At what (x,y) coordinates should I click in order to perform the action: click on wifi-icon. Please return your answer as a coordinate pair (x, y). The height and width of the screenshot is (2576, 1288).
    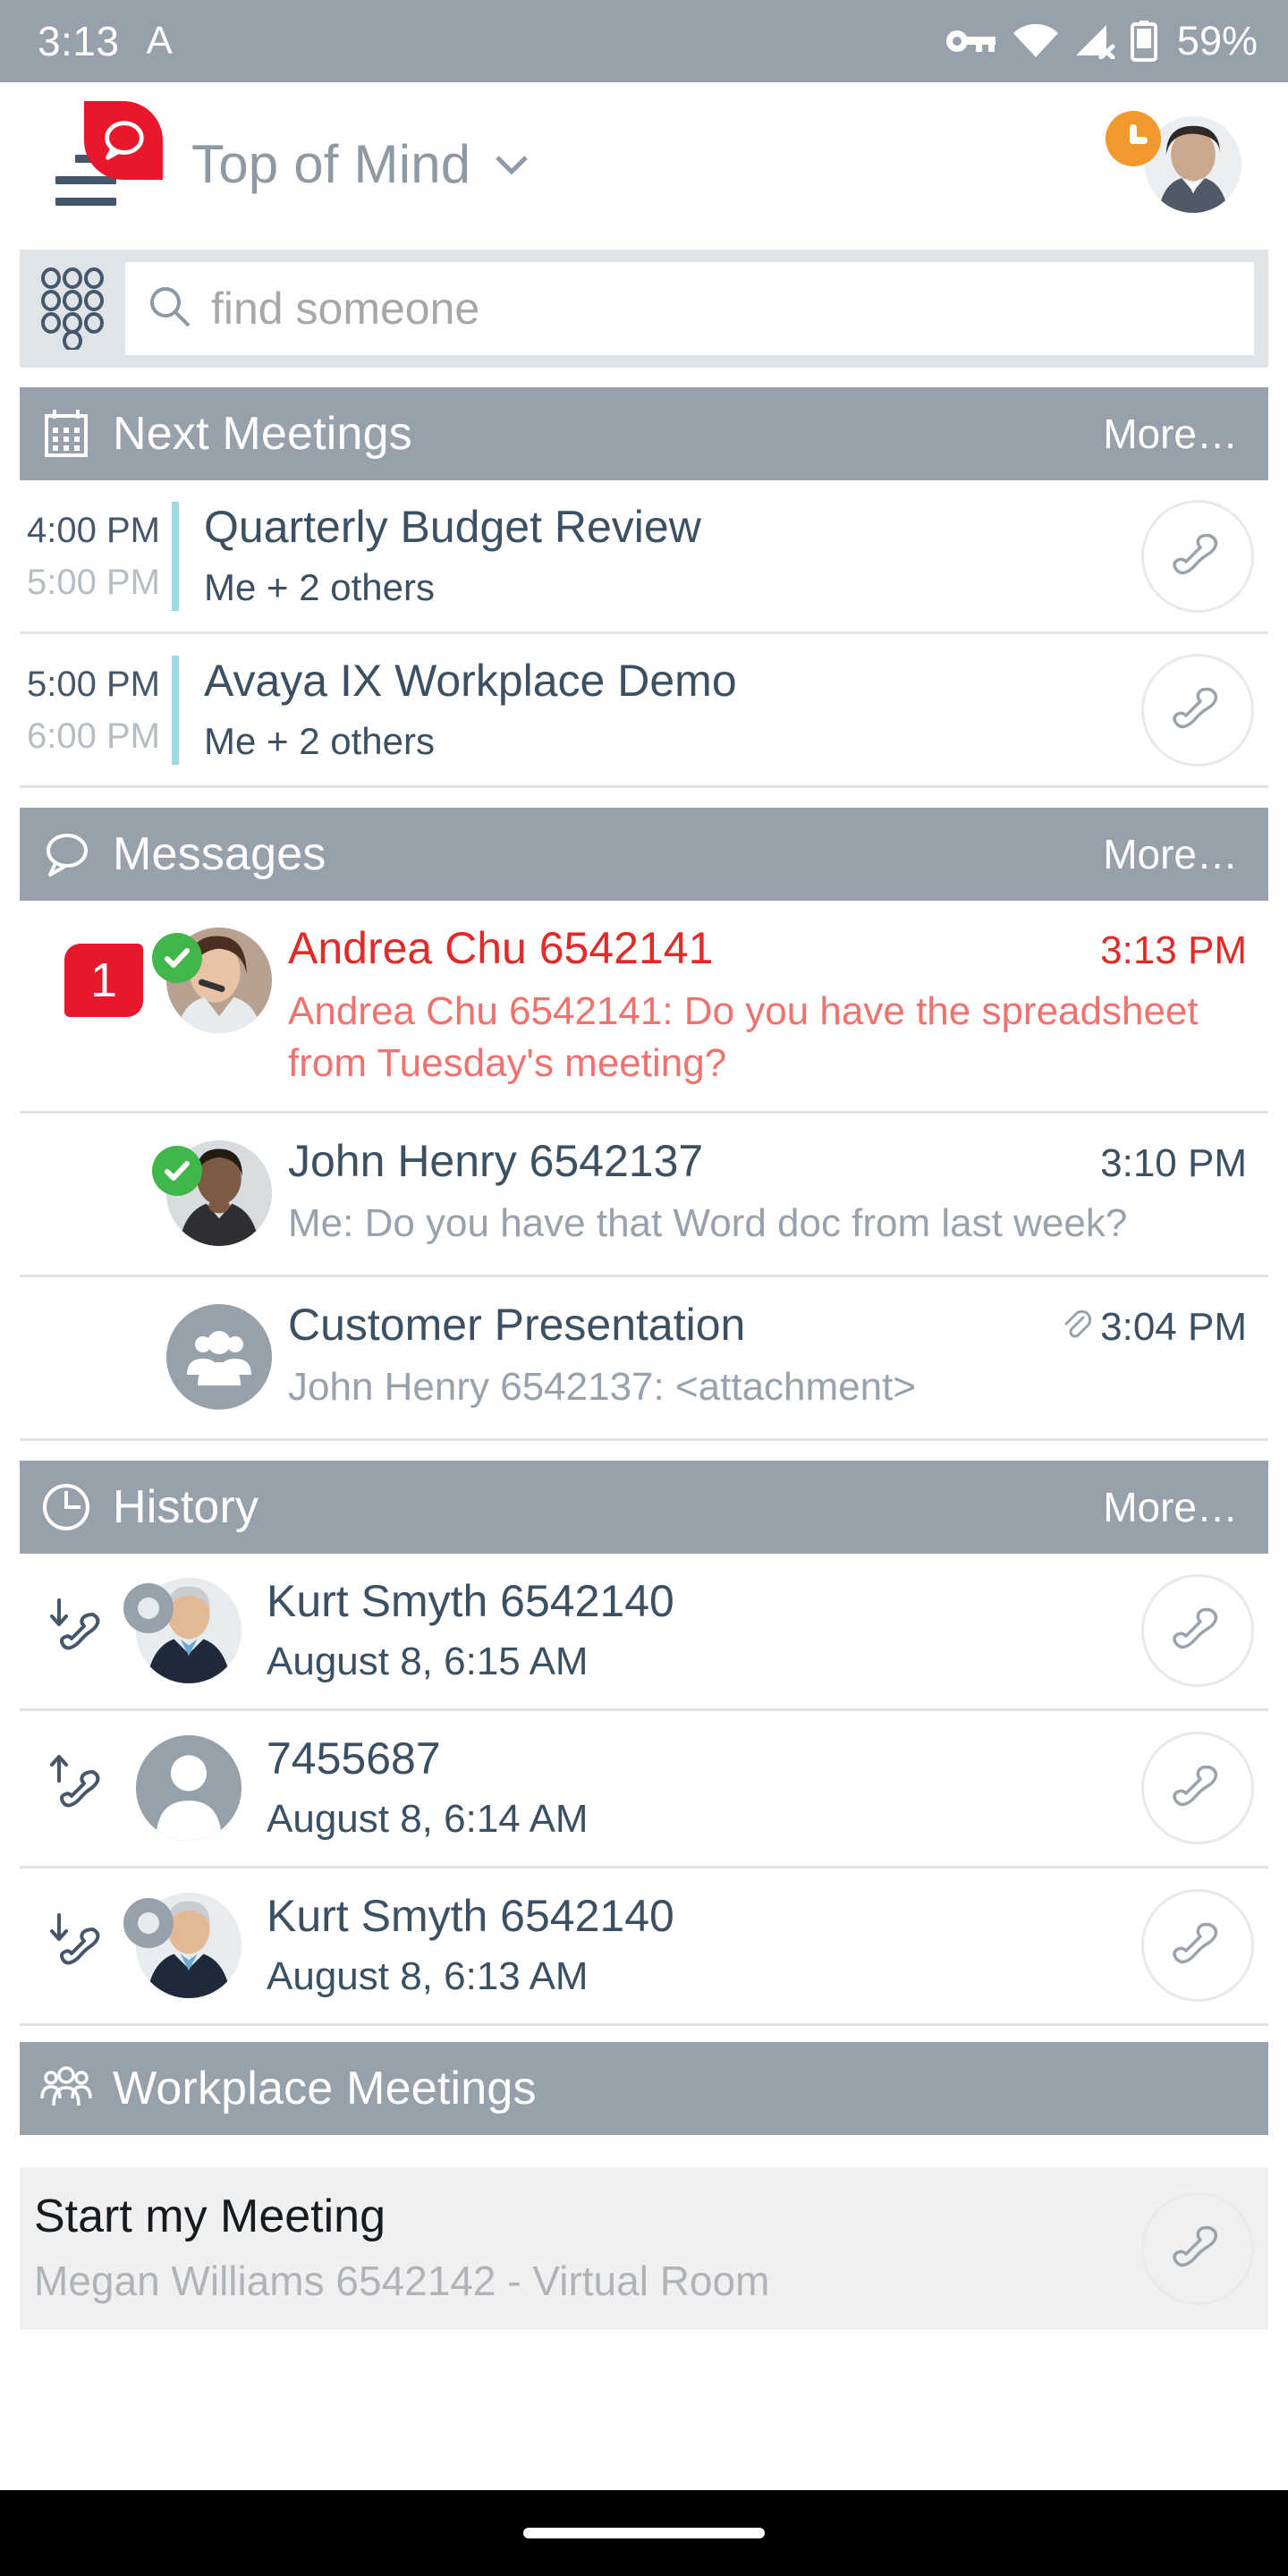
    Looking at the image, I should click on (1036, 41).